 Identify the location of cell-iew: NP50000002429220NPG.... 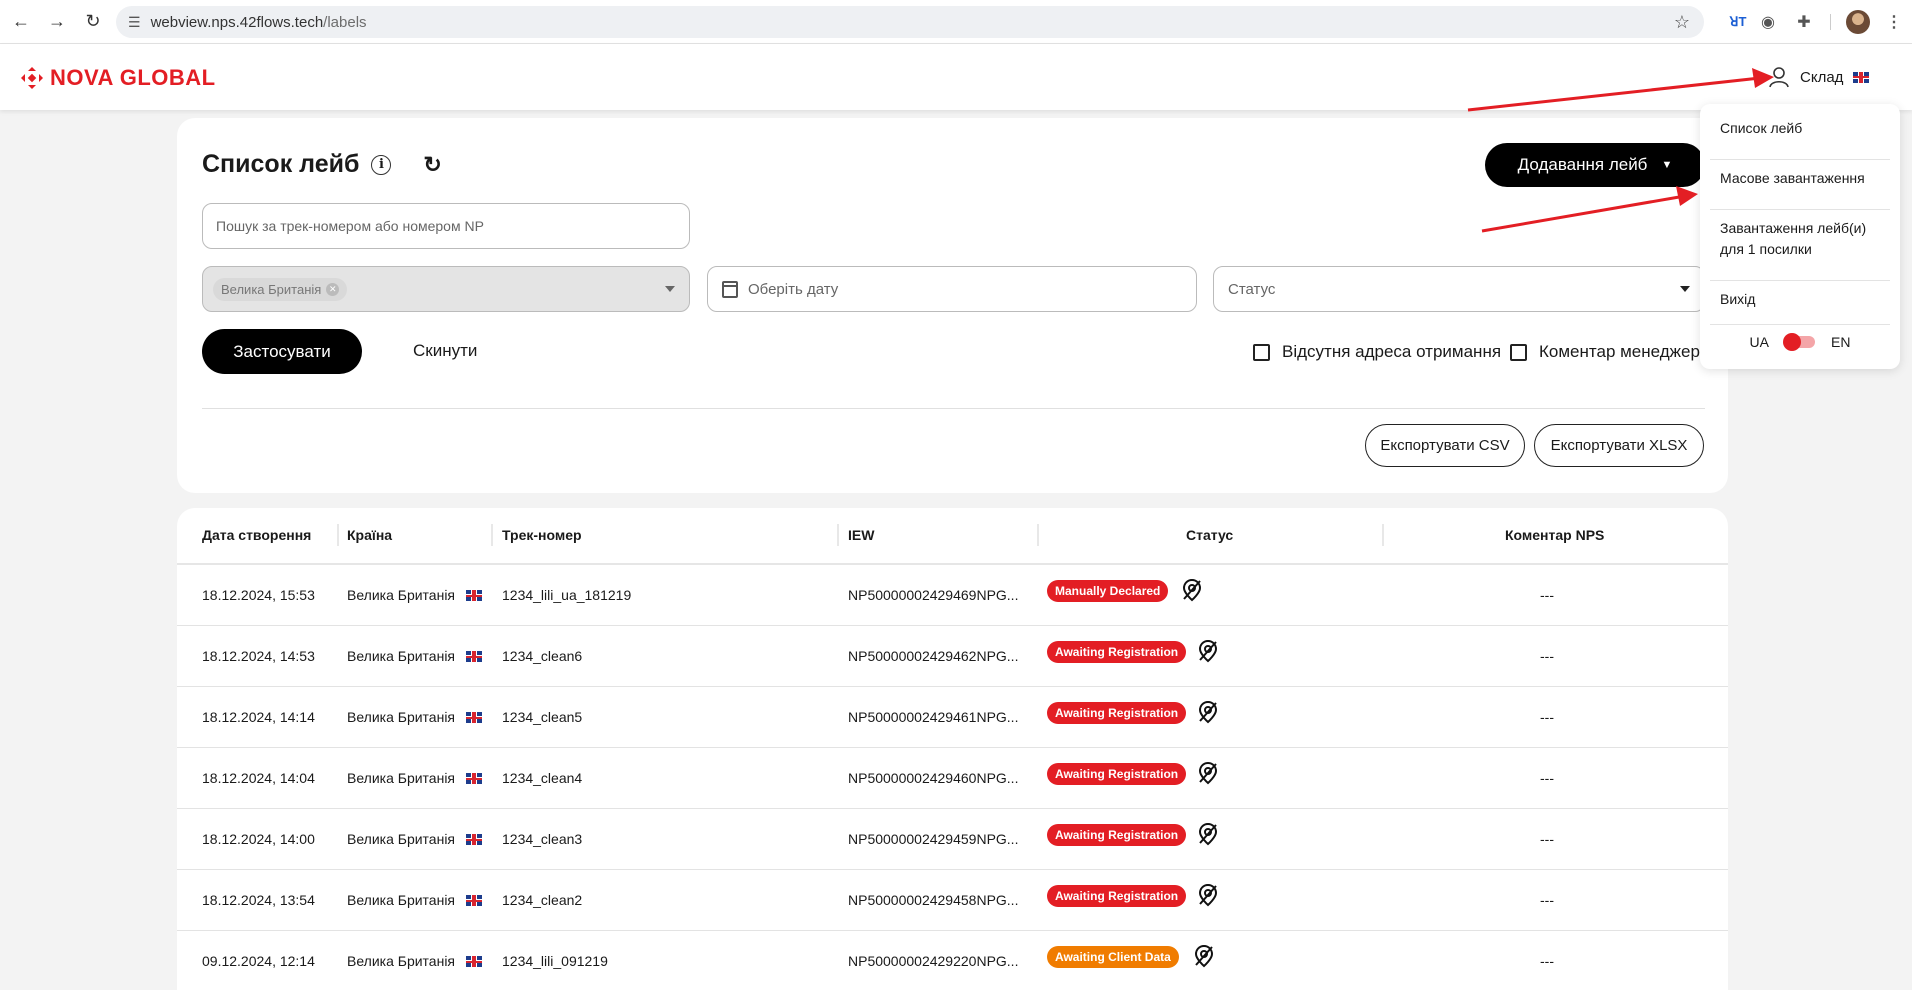
(933, 961).